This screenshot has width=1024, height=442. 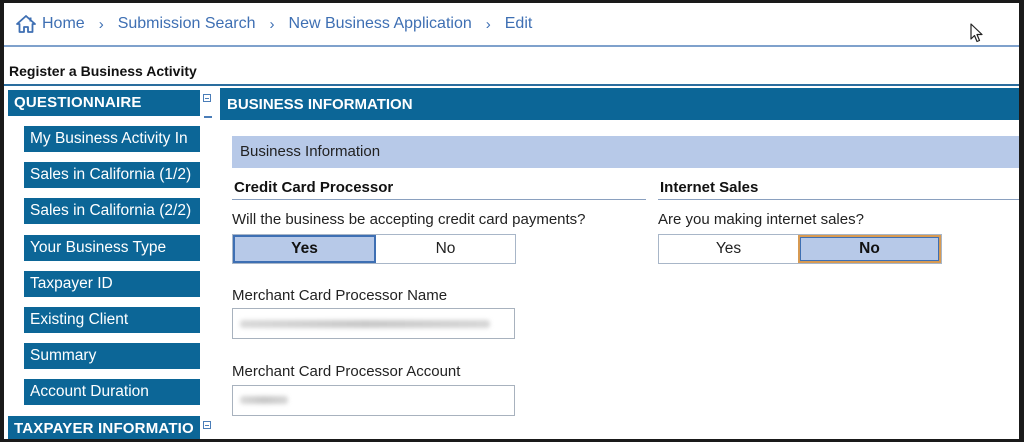 What do you see at coordinates (112, 211) in the screenshot?
I see `sidebar-item-sales-california-2: Sales in California (2/2)` at bounding box center [112, 211].